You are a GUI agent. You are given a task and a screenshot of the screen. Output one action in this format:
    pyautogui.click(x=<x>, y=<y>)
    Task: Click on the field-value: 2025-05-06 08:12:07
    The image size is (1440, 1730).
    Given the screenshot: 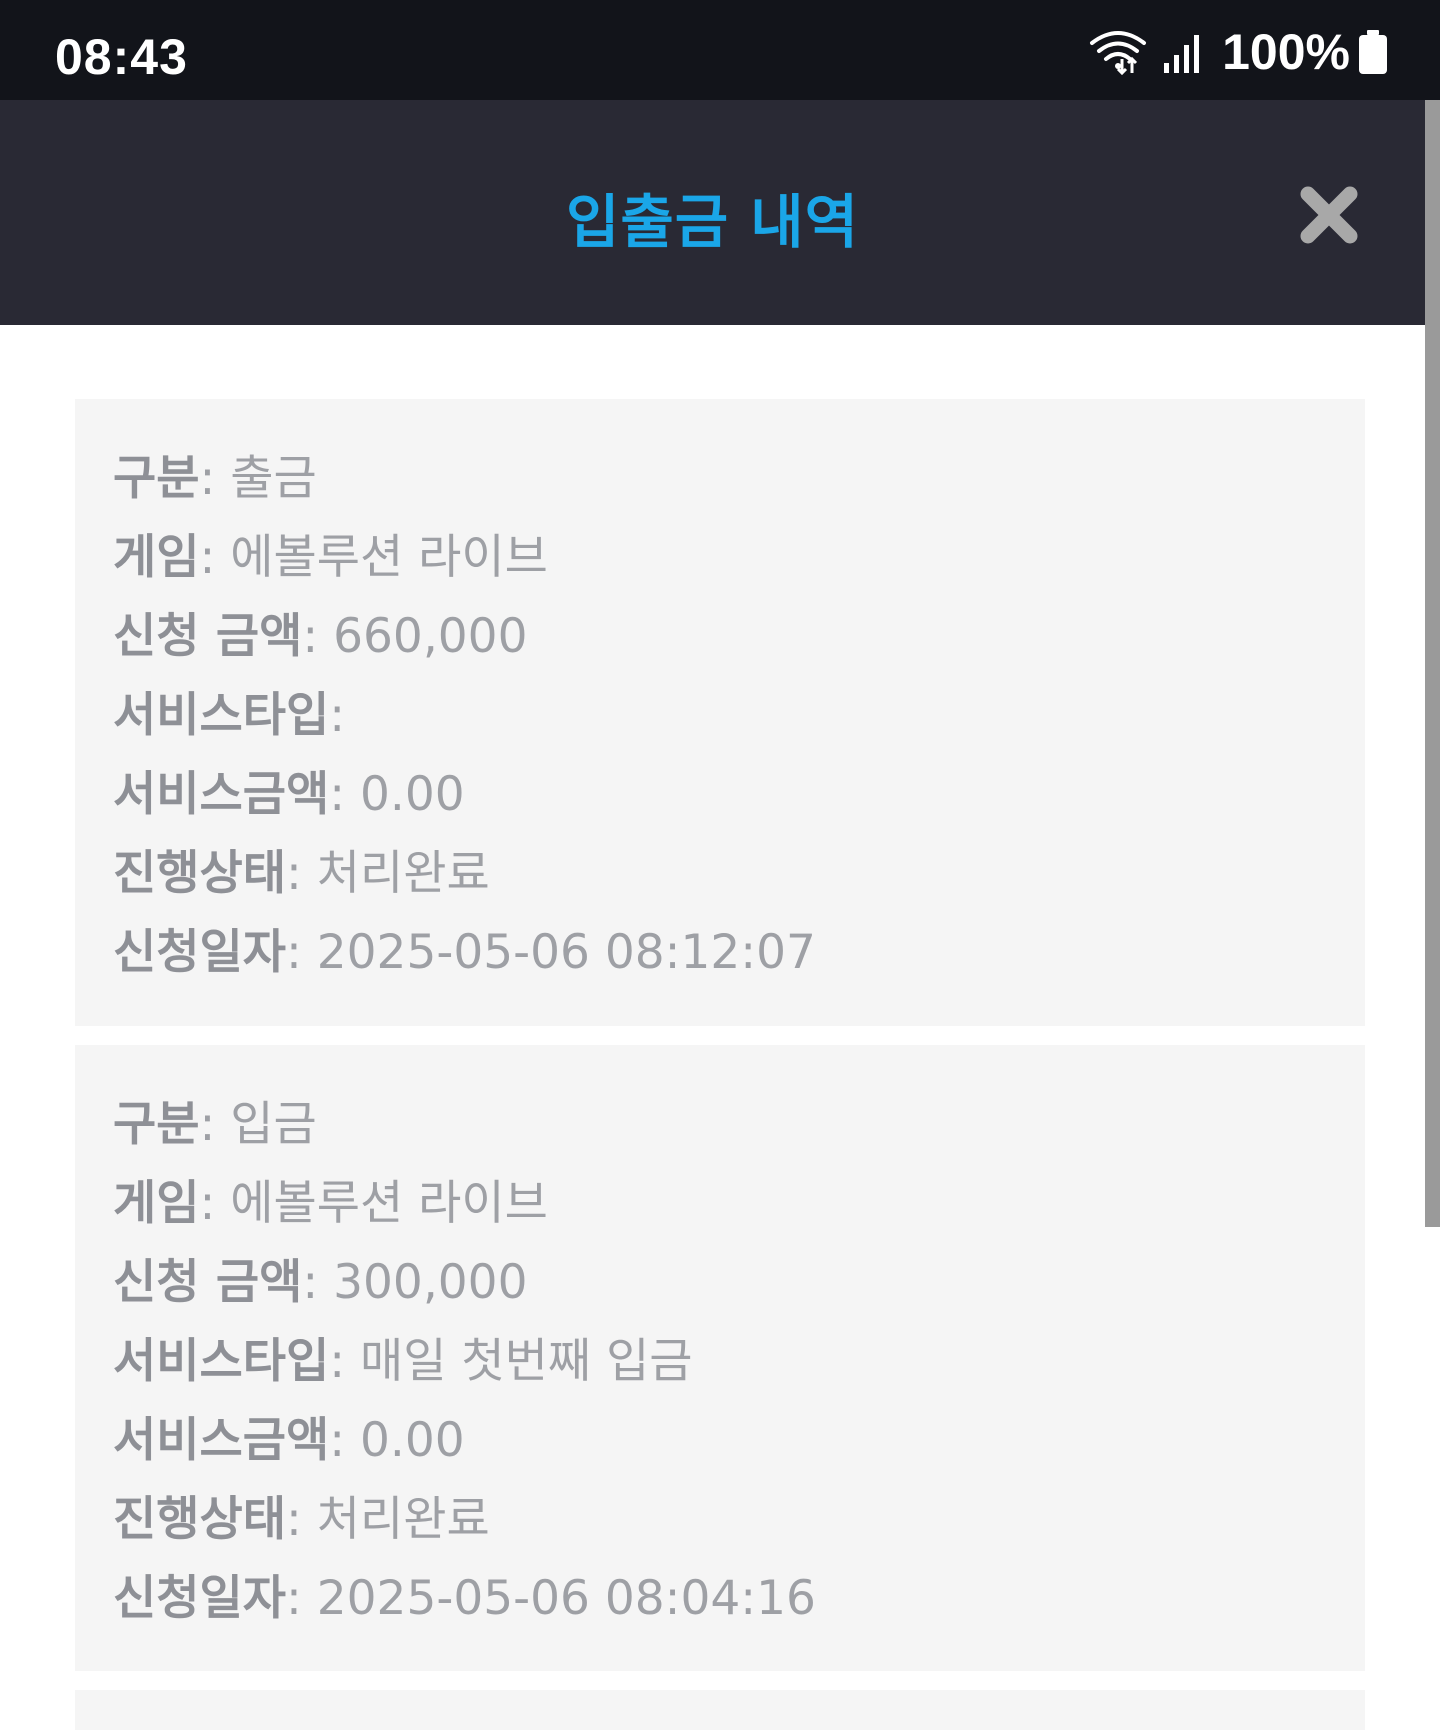 What is the action you would take?
    pyautogui.click(x=566, y=952)
    